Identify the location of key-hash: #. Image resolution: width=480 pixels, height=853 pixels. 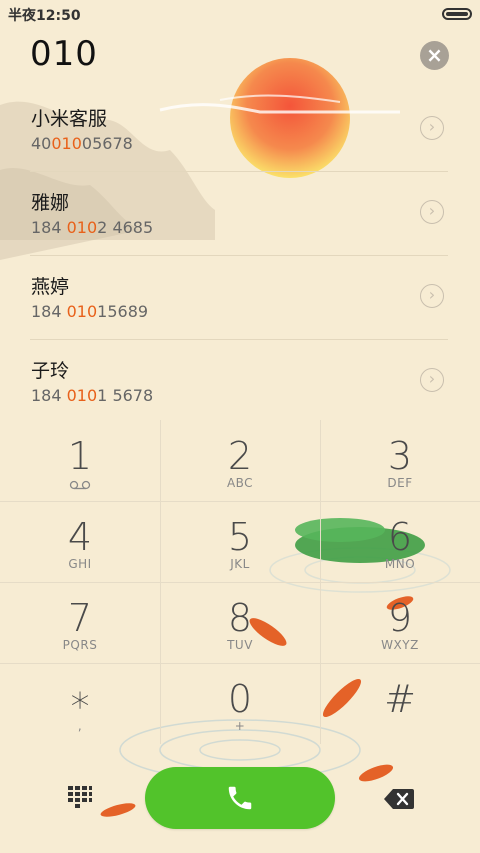
(400, 703).